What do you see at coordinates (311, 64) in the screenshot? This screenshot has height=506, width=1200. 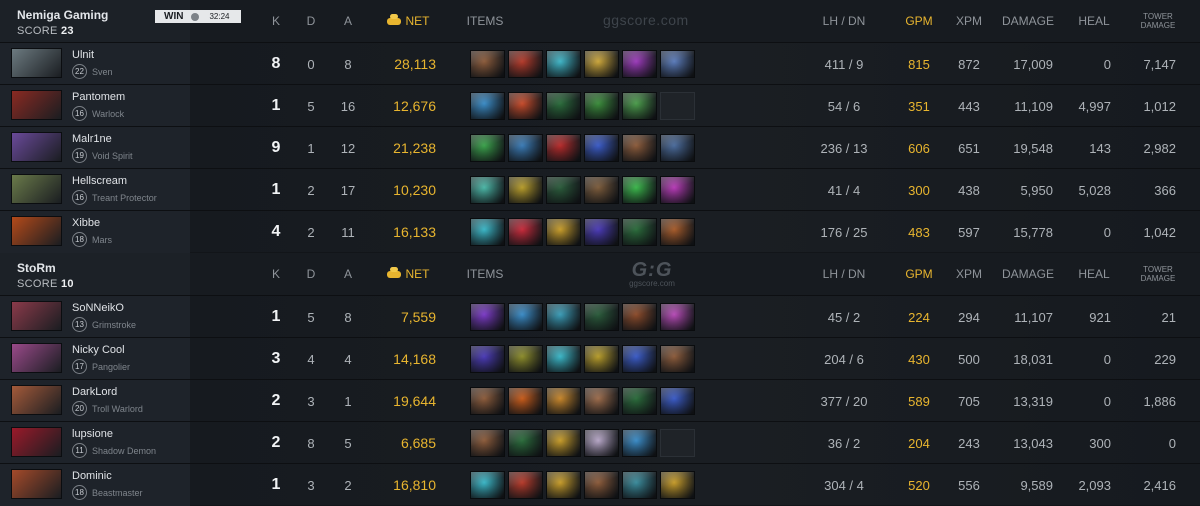 I see `deaths-value: 0` at bounding box center [311, 64].